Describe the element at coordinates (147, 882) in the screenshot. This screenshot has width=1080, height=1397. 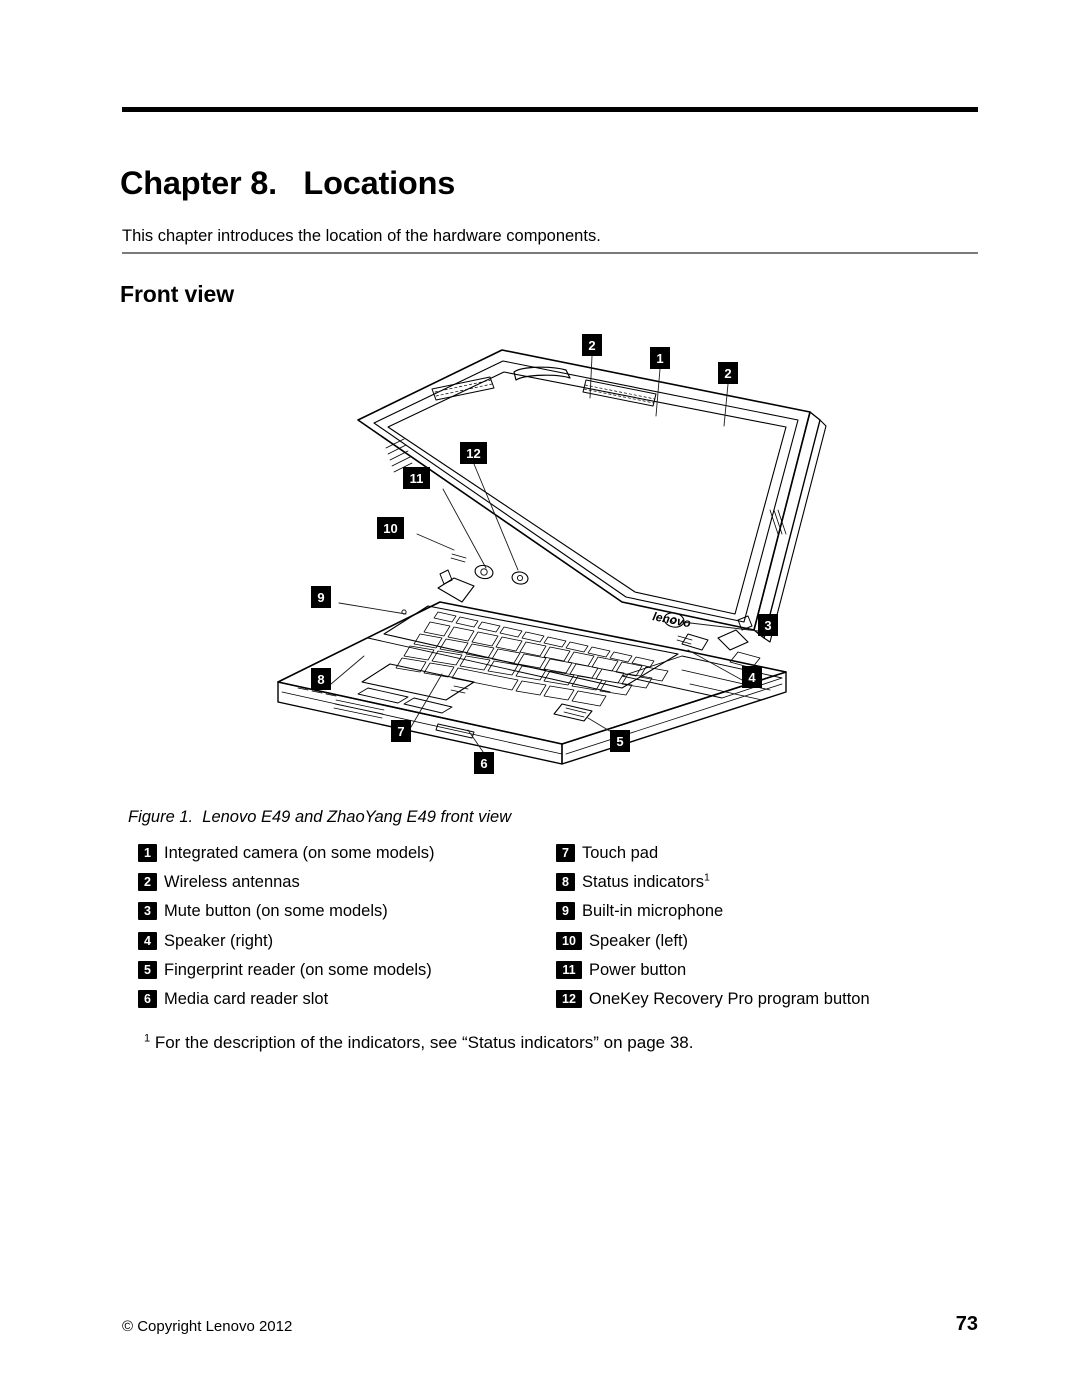
I see `legend-number-badge: 2` at that location.